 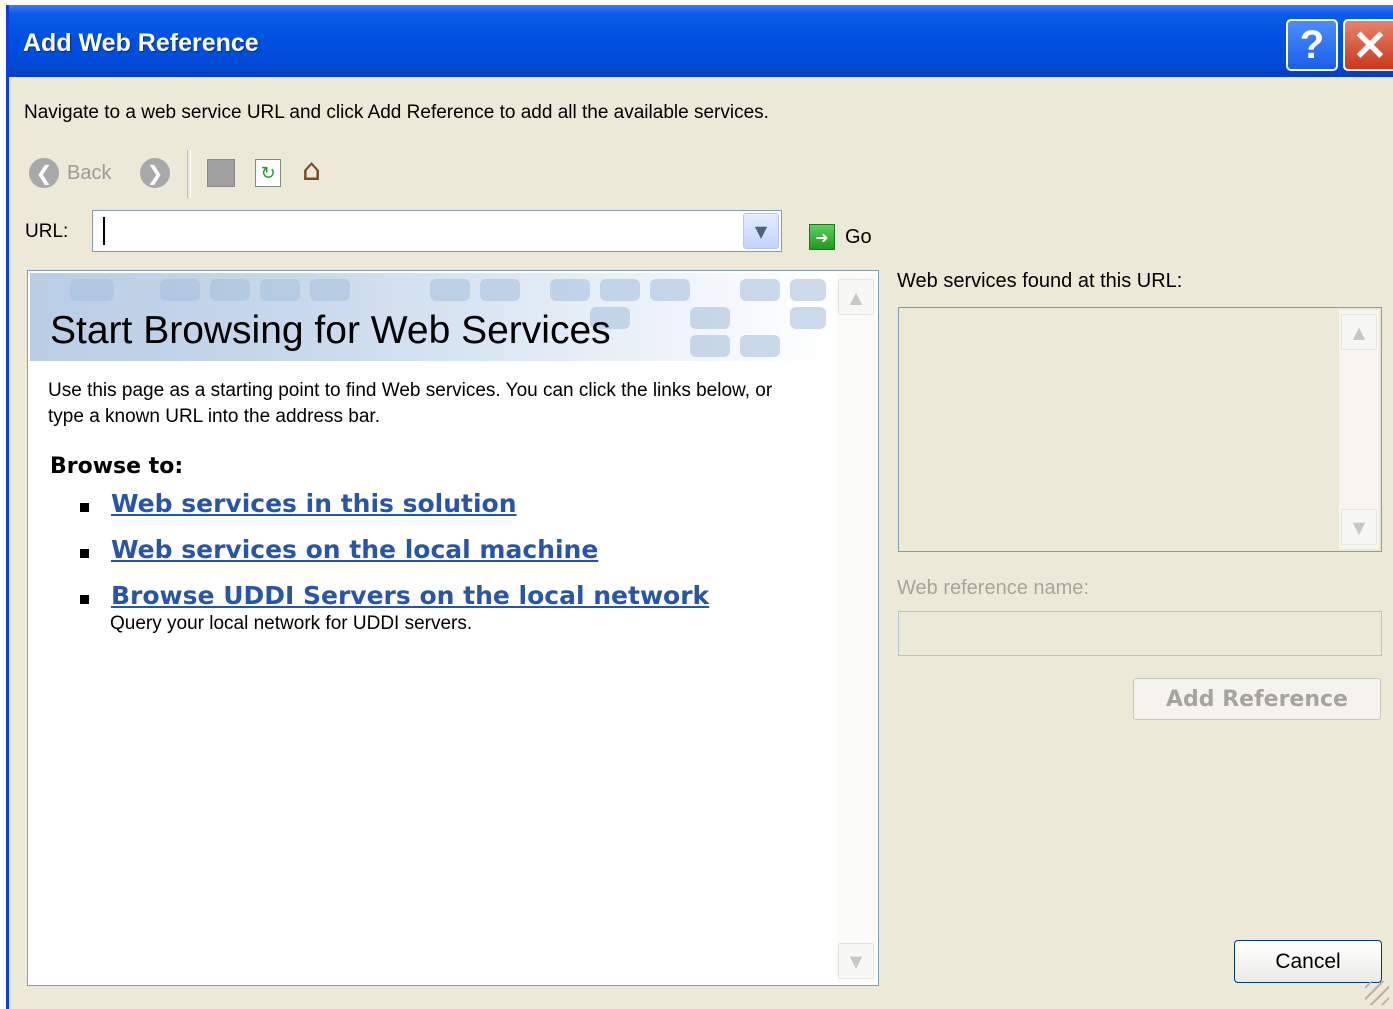 I want to click on banner: Start Browsing for Web Services, so click(x=431, y=317).